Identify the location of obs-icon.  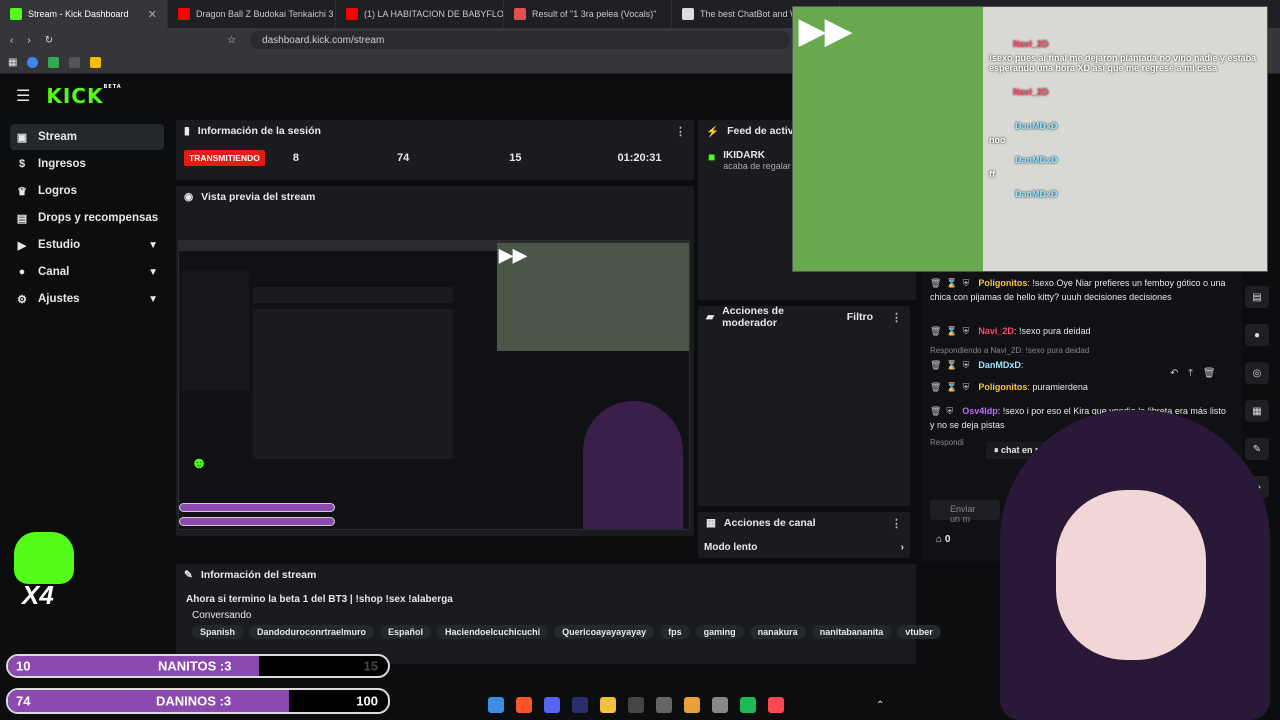
(636, 705).